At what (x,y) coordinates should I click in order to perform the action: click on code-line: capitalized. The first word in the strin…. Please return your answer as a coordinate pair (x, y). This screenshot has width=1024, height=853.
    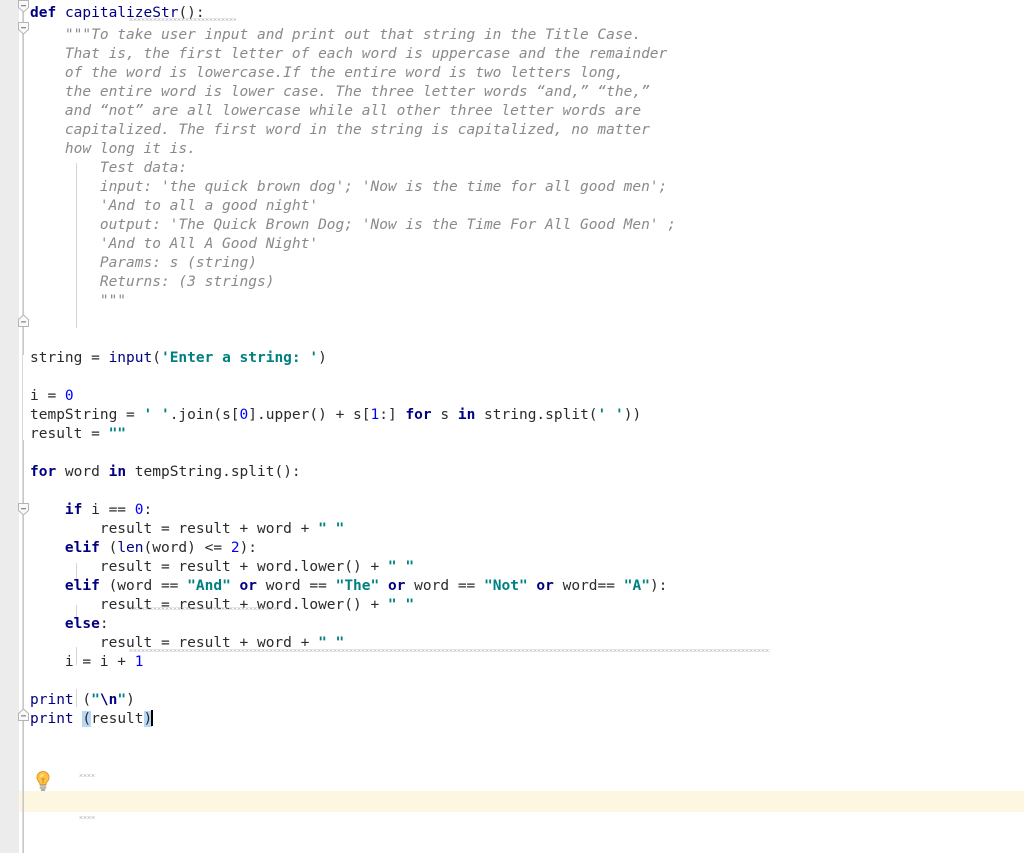
    Looking at the image, I should click on (325, 130).